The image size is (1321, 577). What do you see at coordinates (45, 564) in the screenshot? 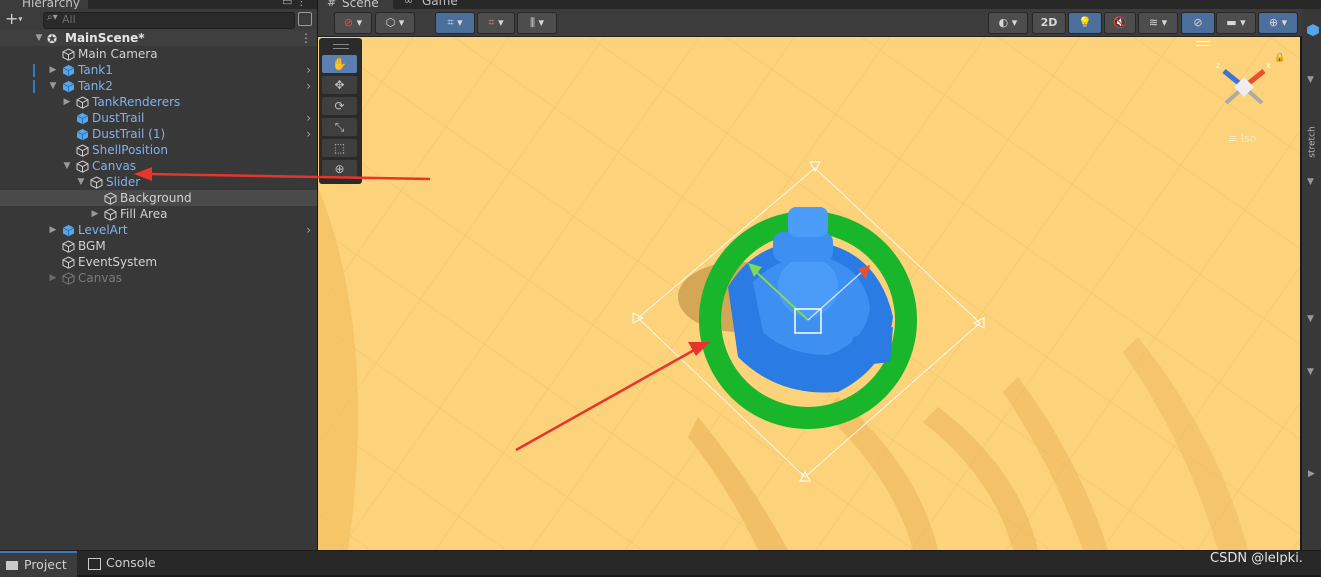
I see `tab-project-label: Project` at bounding box center [45, 564].